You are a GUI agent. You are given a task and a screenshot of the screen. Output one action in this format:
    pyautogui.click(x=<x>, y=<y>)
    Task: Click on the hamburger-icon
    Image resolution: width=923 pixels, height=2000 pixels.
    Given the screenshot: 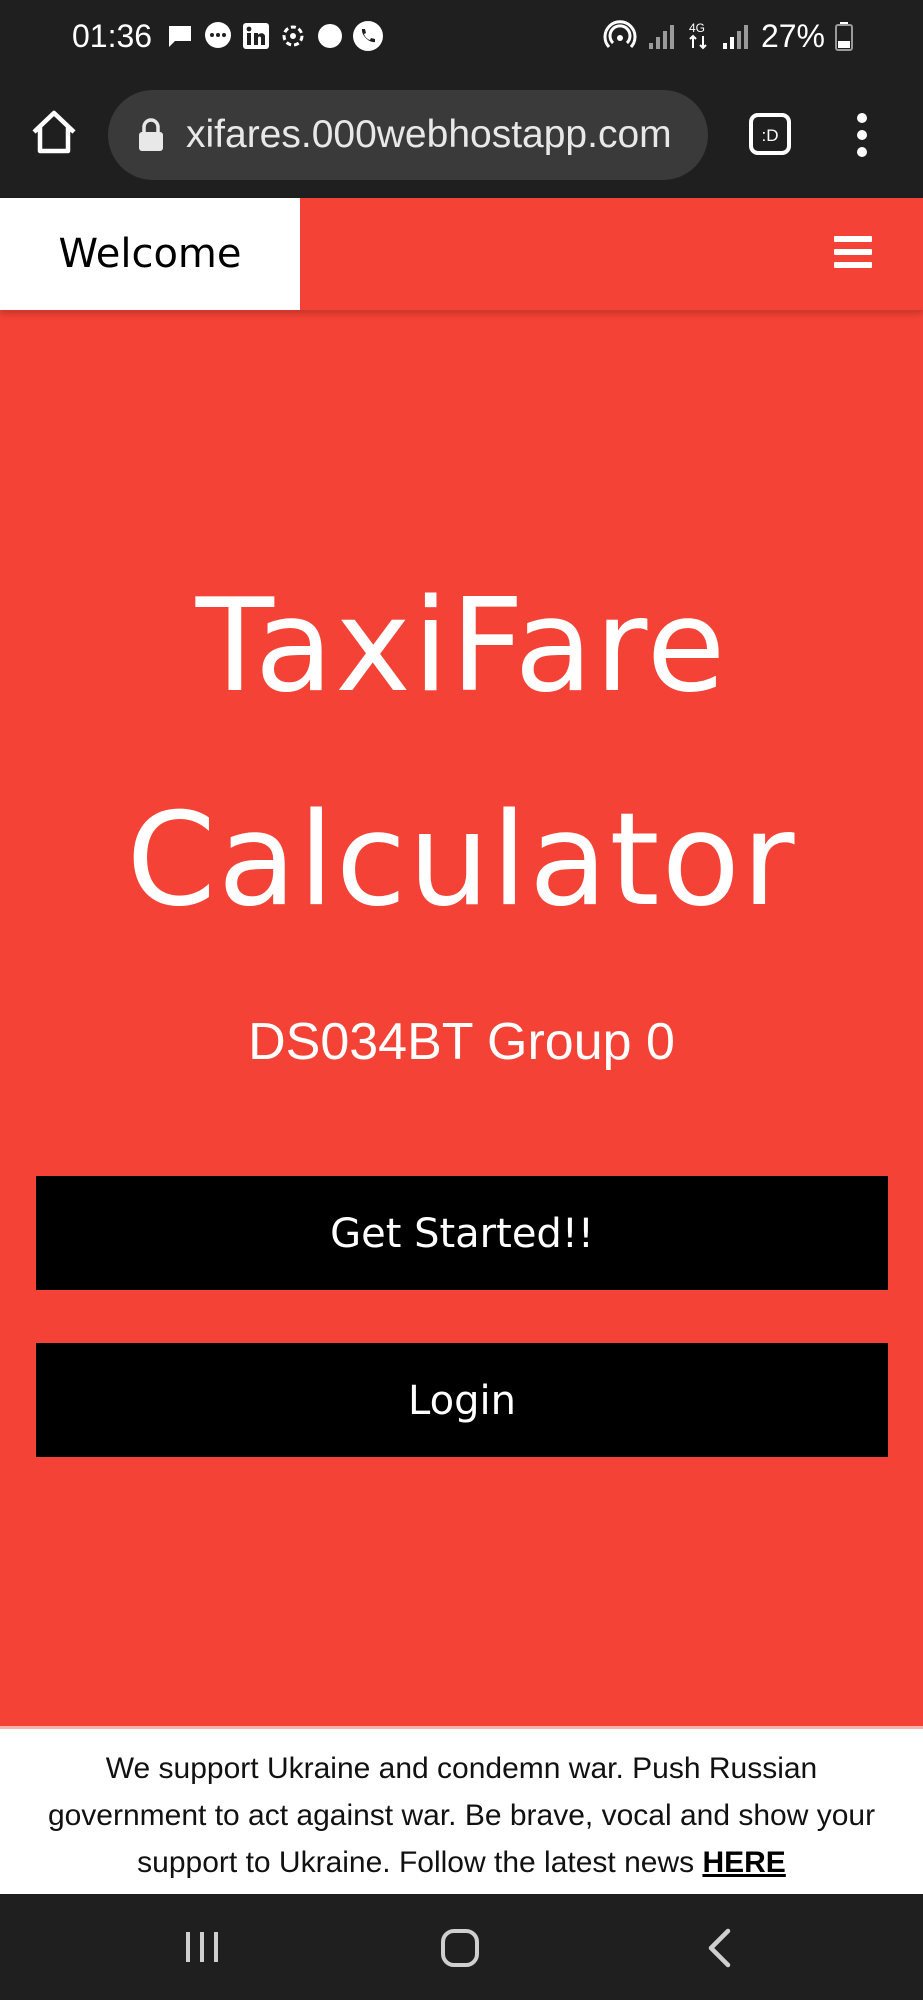 What is the action you would take?
    pyautogui.click(x=853, y=252)
    